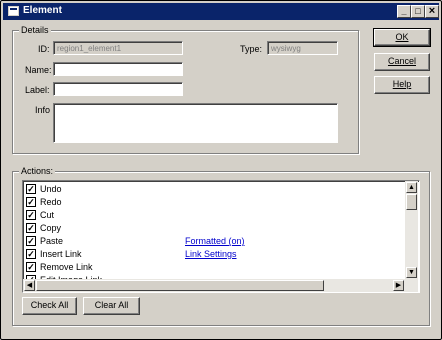 This screenshot has height=340, width=442. What do you see at coordinates (51, 202) in the screenshot?
I see `action-label: Redo` at bounding box center [51, 202].